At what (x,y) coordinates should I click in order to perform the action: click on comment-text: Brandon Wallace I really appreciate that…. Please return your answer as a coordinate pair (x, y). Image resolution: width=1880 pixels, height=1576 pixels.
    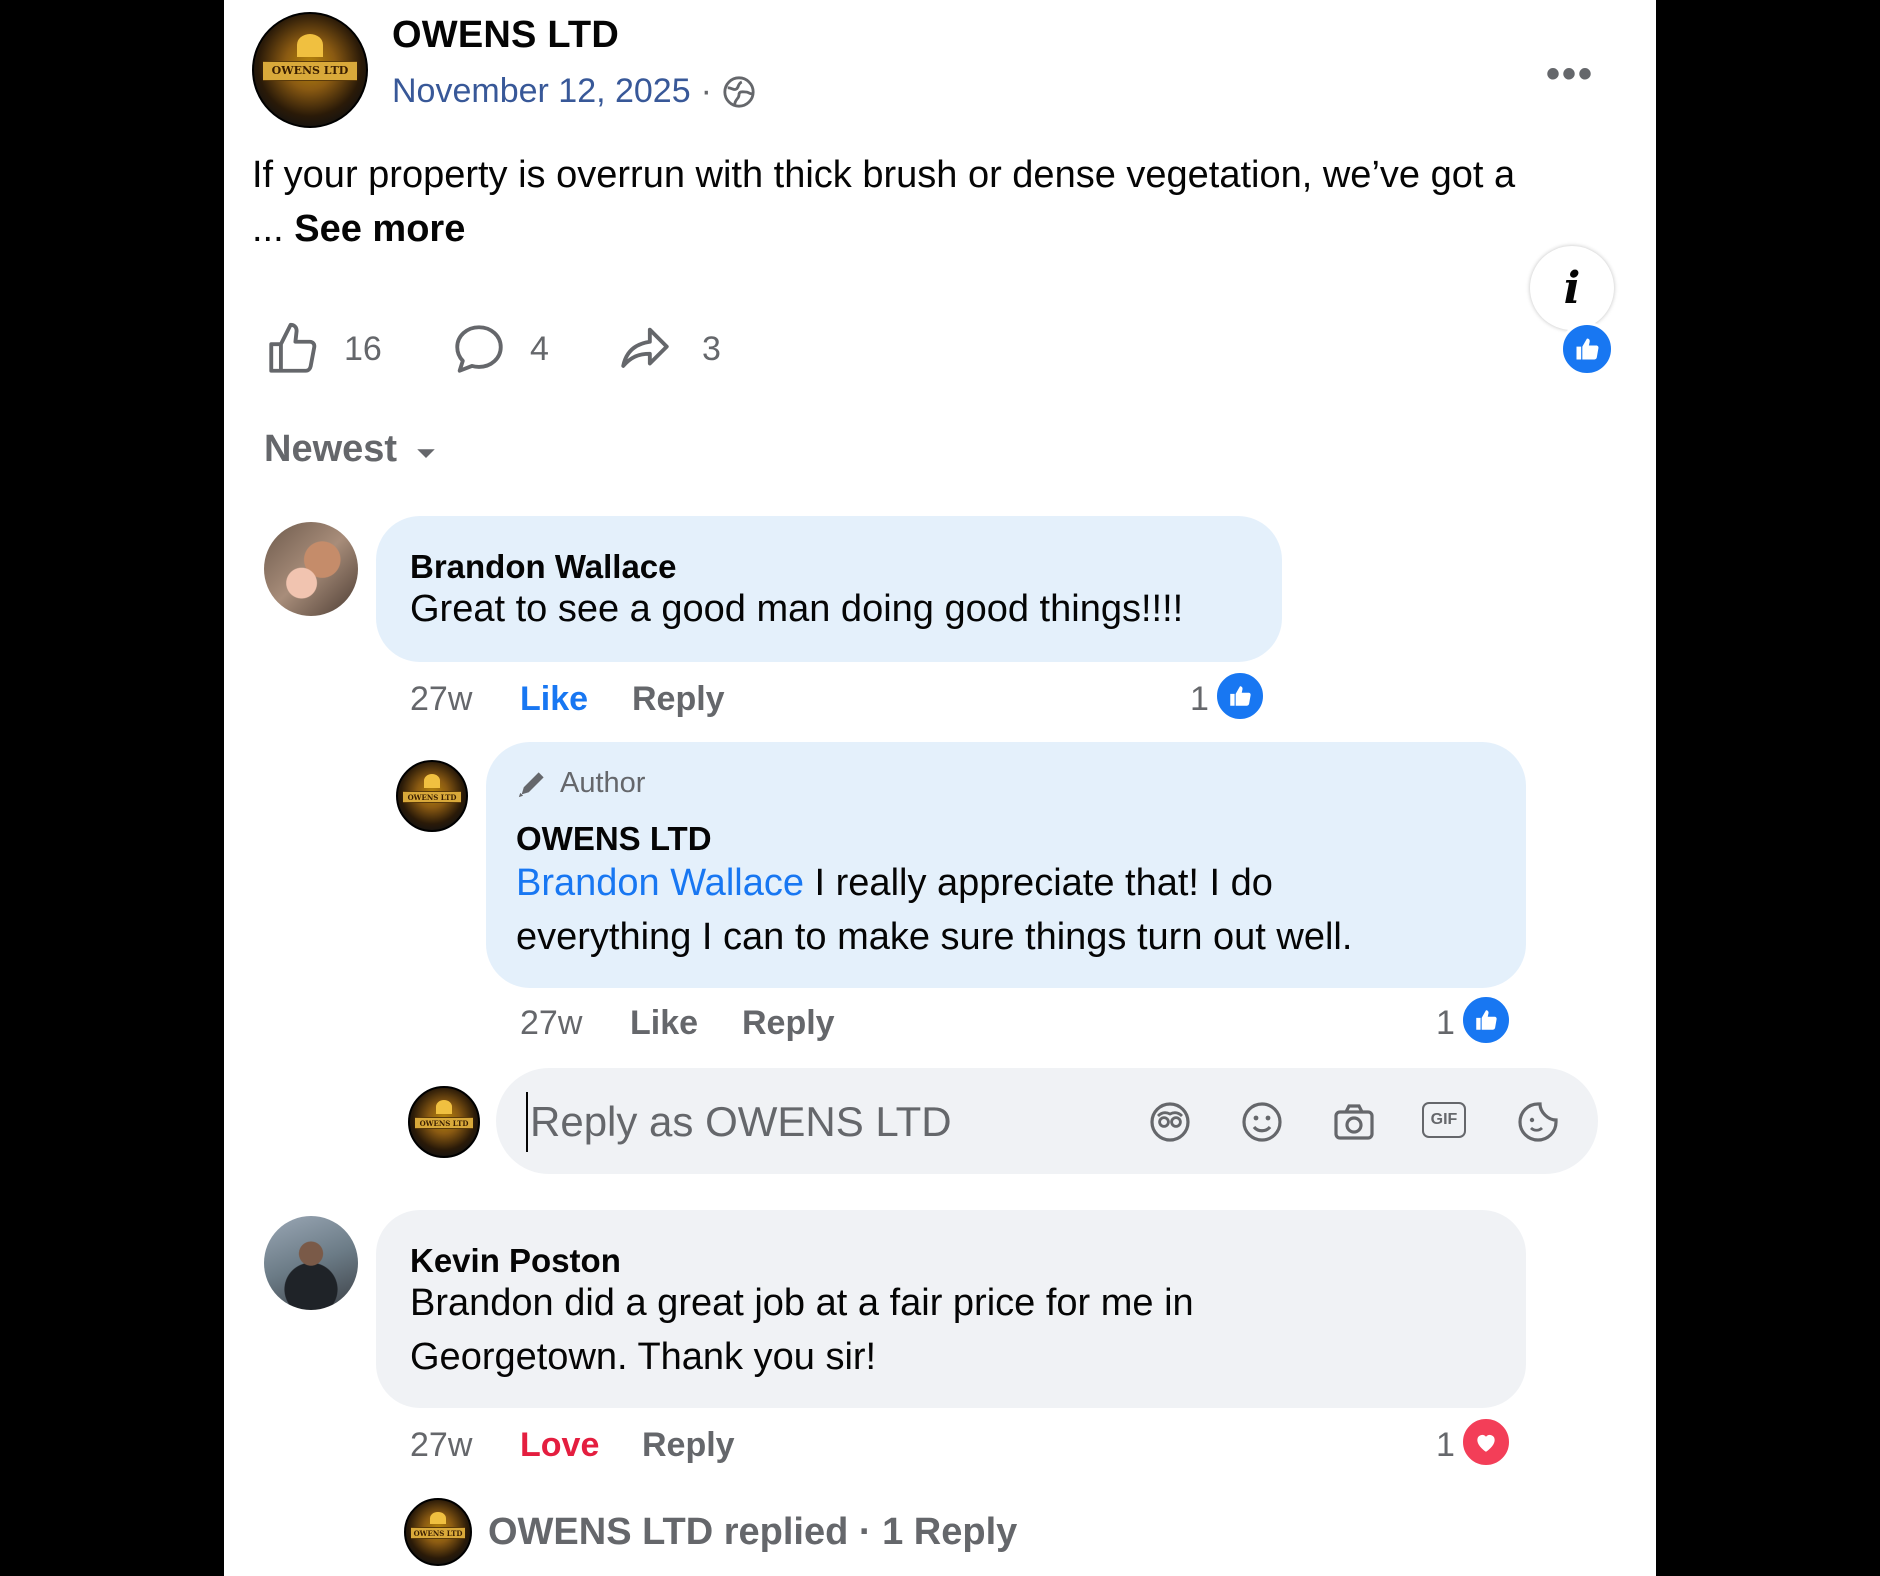
    Looking at the image, I should click on (934, 910).